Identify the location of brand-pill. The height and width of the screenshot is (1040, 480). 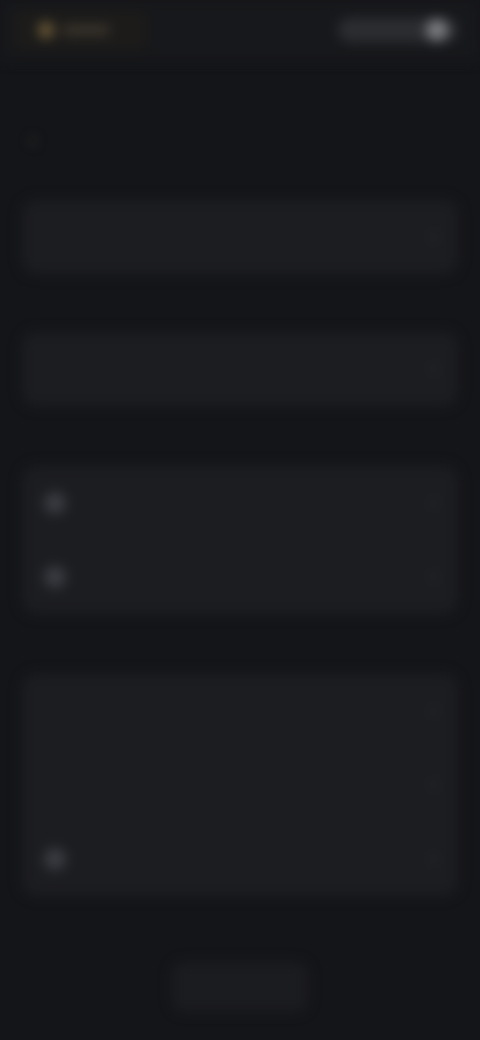
(80, 30).